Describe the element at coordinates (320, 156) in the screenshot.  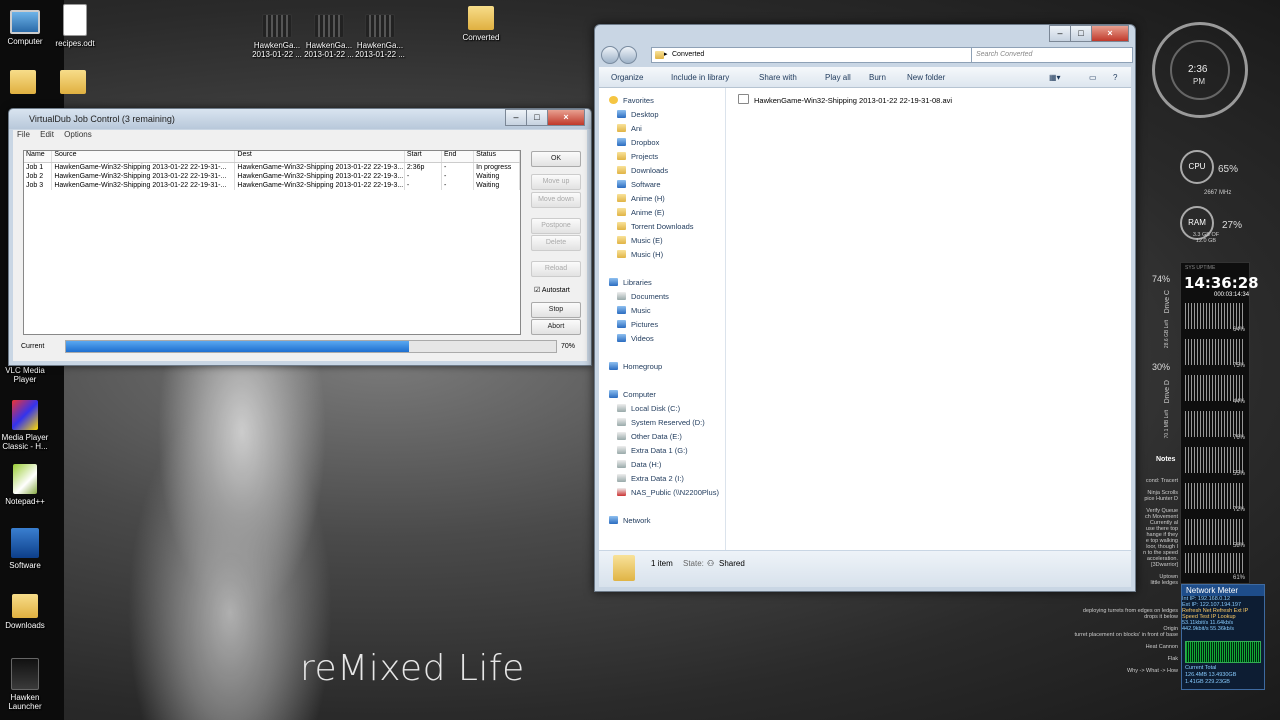
I see `column-dest: Dest` at that location.